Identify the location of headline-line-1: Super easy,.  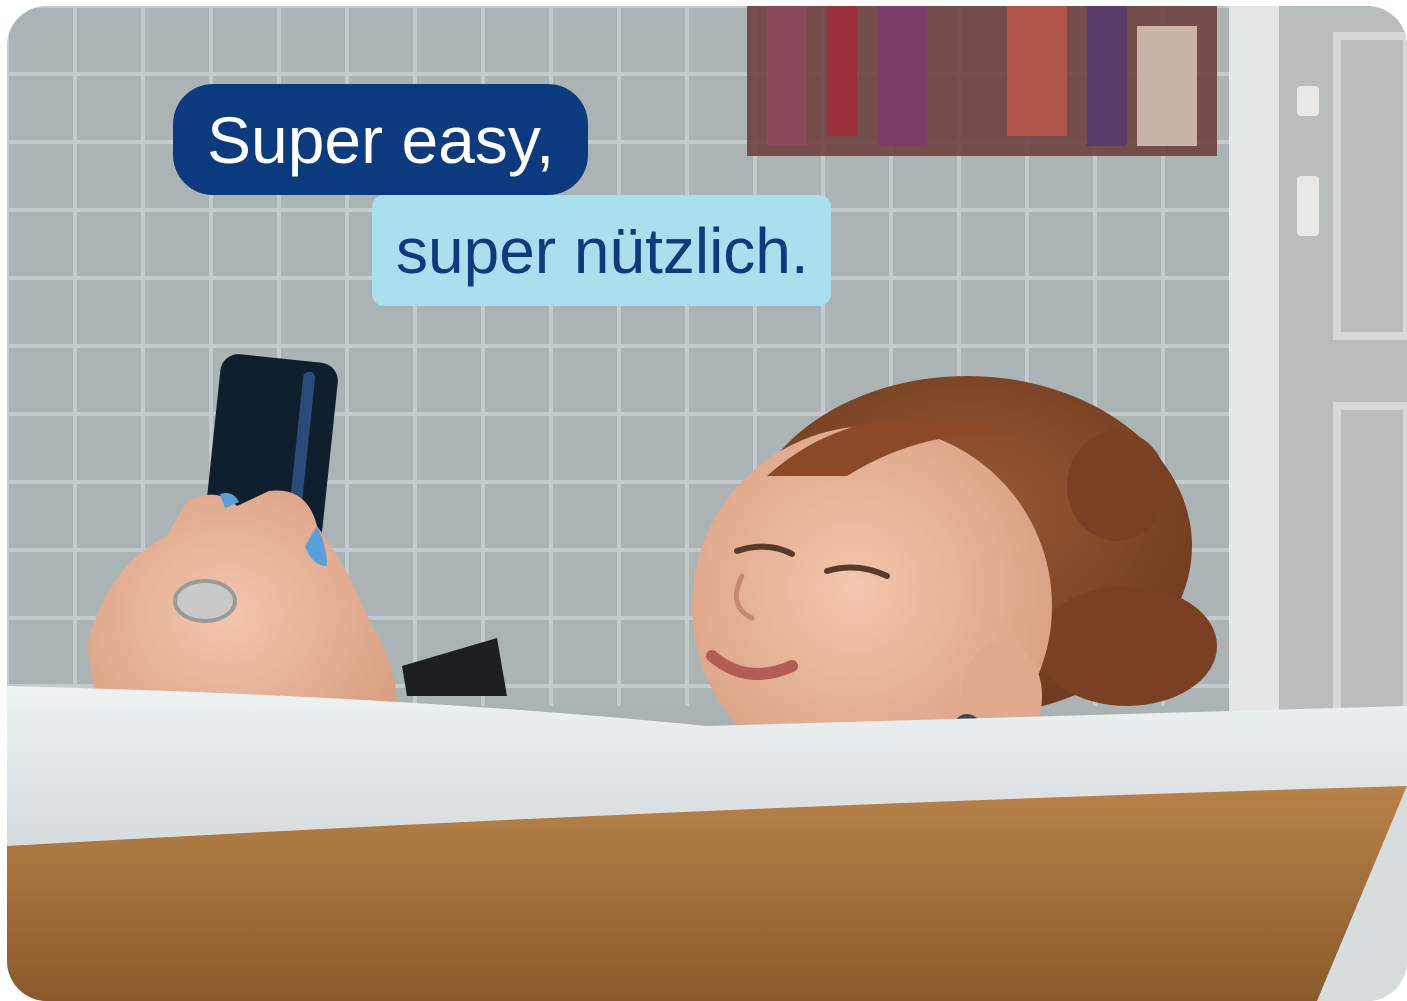
(381, 139).